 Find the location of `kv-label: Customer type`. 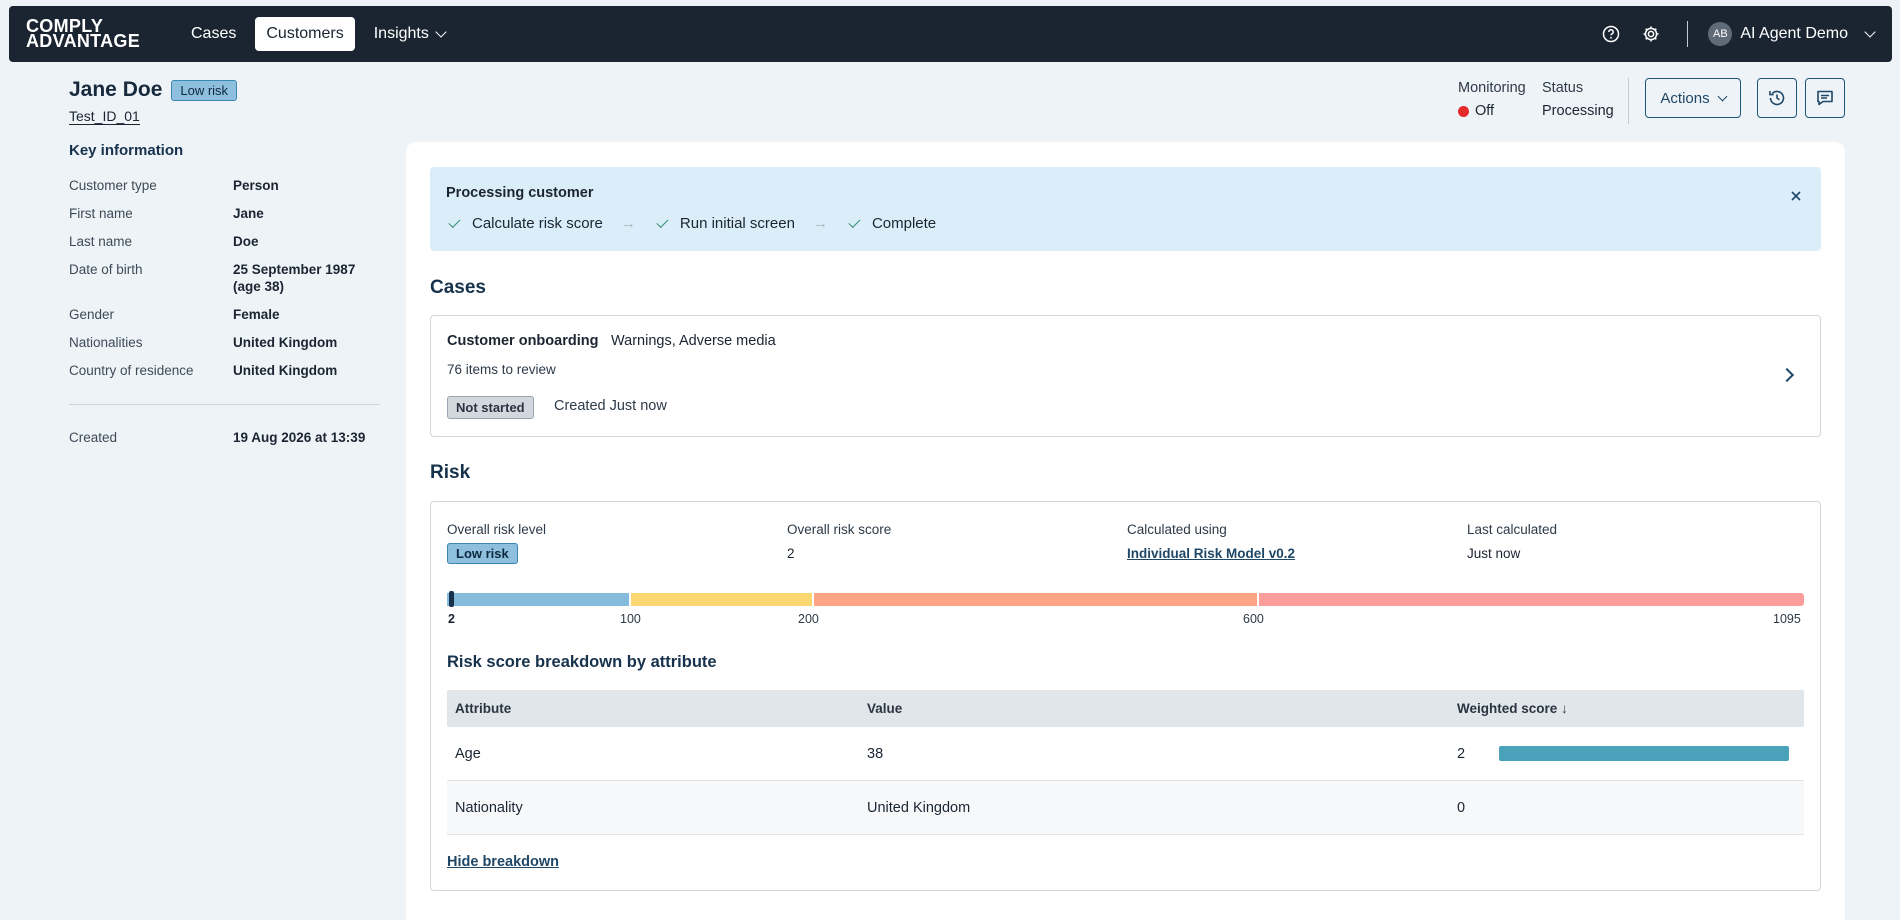

kv-label: Customer type is located at coordinates (113, 185).